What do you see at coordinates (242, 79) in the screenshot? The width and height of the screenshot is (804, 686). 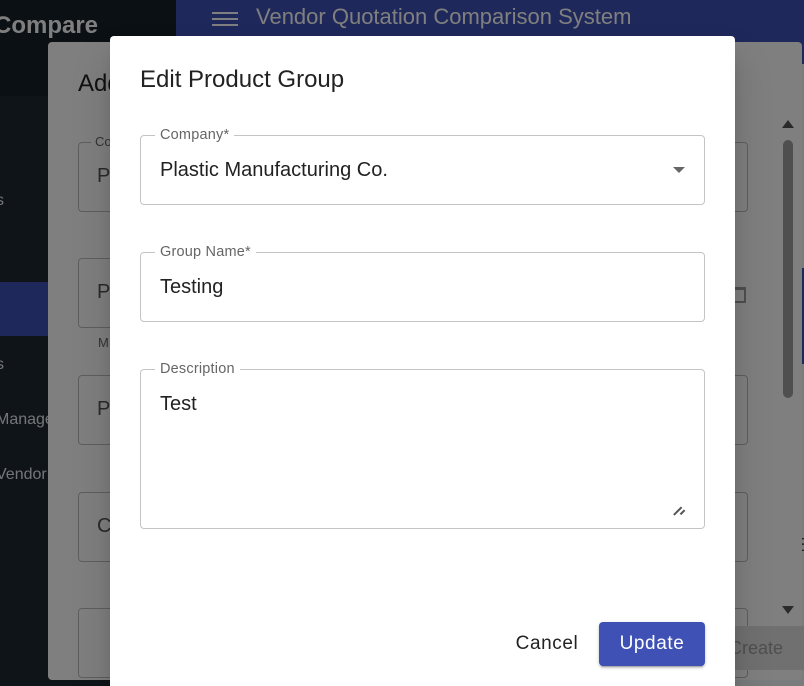 I see `dialog-title: Edit Product Group` at bounding box center [242, 79].